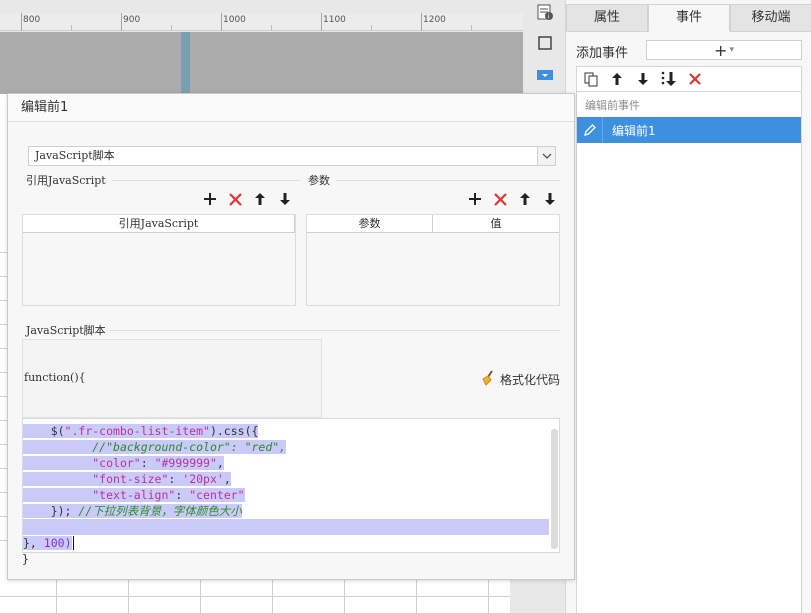  What do you see at coordinates (261, 596) in the screenshot?
I see `canvas-grid` at bounding box center [261, 596].